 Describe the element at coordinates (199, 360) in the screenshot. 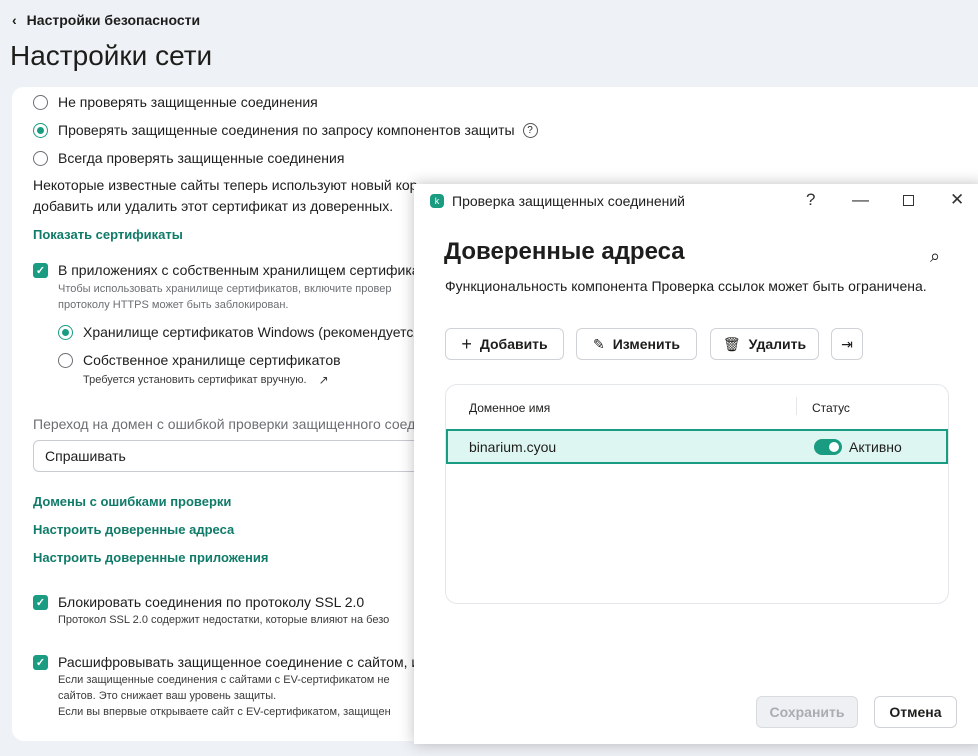

I see `radio-own-store: Собственное хранилище сертификатов` at that location.